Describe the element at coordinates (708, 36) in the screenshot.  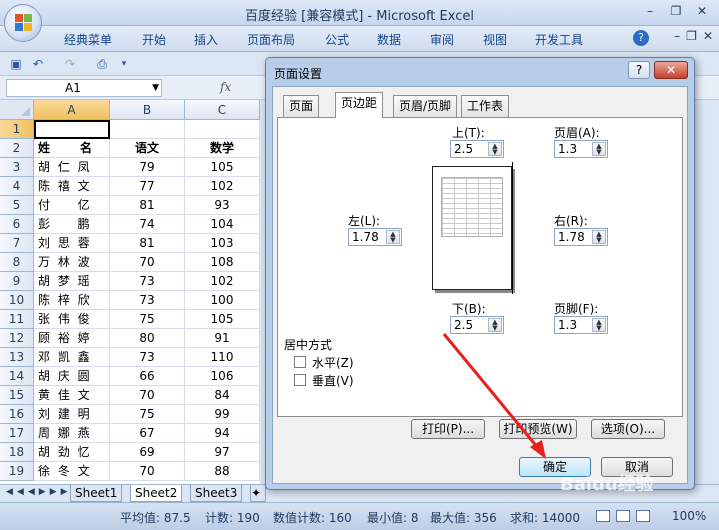
I see `workbook-close-icon: ✕` at that location.